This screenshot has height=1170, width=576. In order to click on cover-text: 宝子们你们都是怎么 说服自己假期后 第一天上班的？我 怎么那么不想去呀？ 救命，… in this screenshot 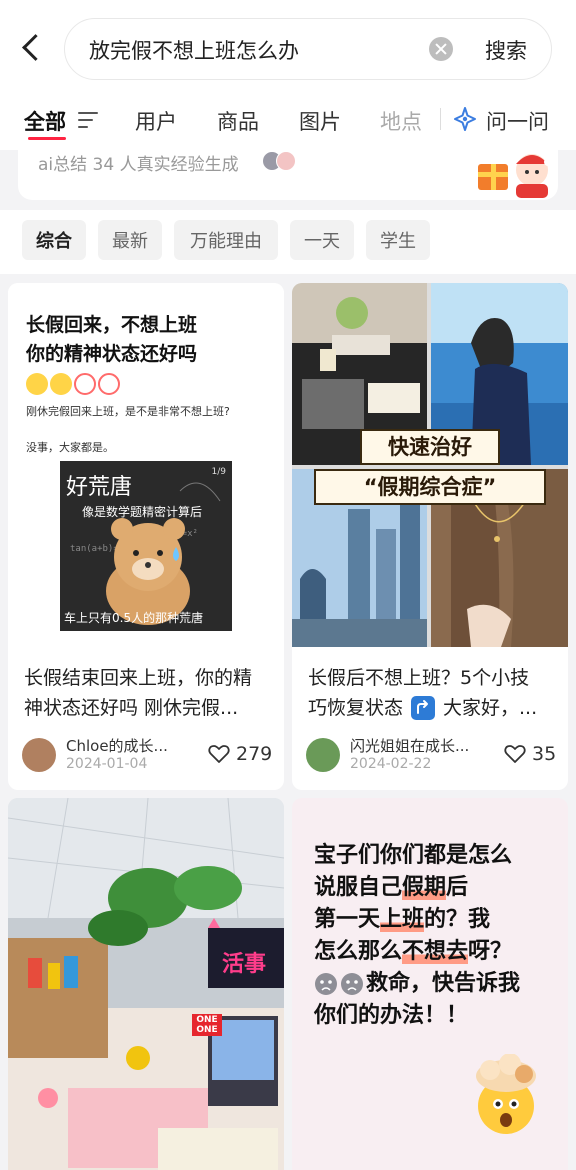, I will do `click(417, 935)`.